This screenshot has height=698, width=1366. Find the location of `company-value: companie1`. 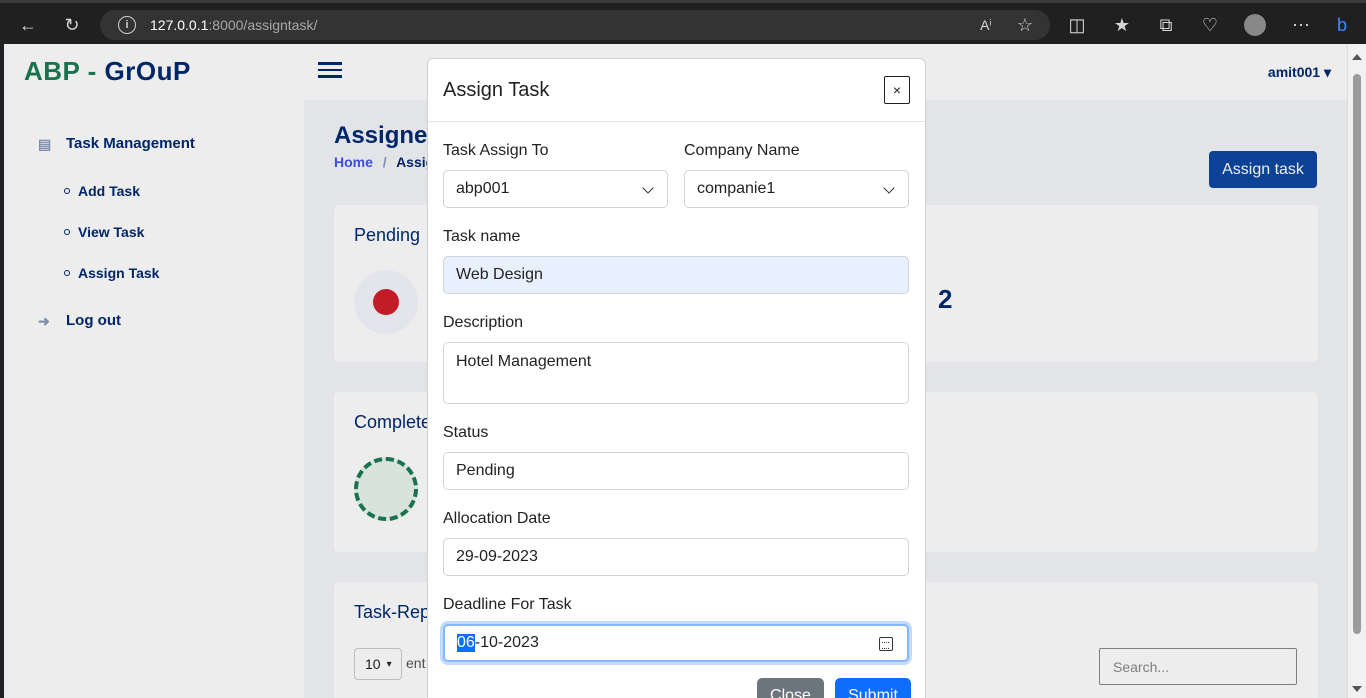

company-value: companie1 is located at coordinates (736, 188).